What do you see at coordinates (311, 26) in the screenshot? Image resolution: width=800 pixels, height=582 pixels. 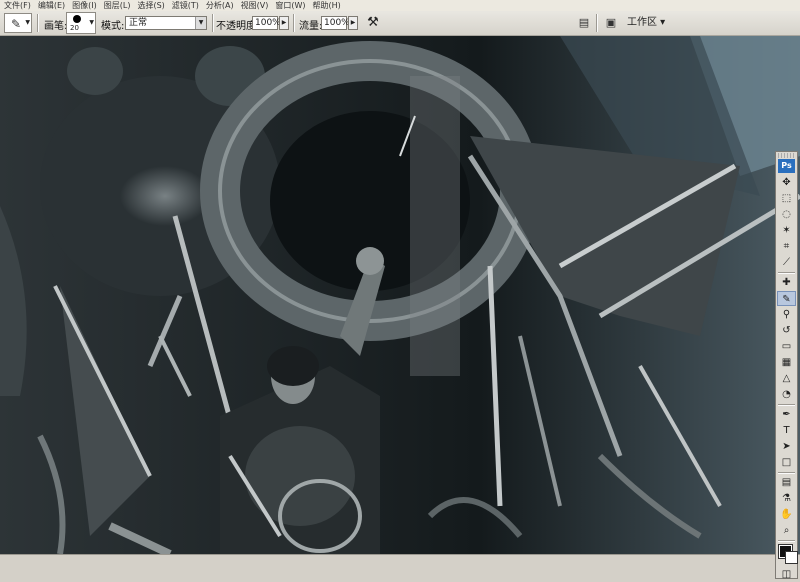 I see `flow-label: 流量:` at bounding box center [311, 26].